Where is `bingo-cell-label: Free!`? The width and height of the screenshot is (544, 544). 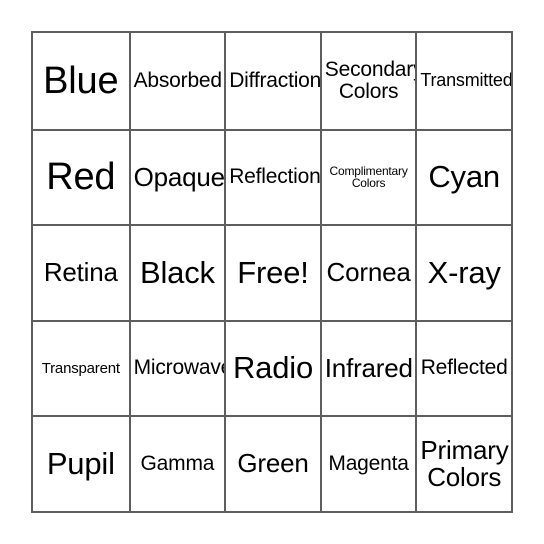
bingo-cell-label: Free! is located at coordinates (273, 272).